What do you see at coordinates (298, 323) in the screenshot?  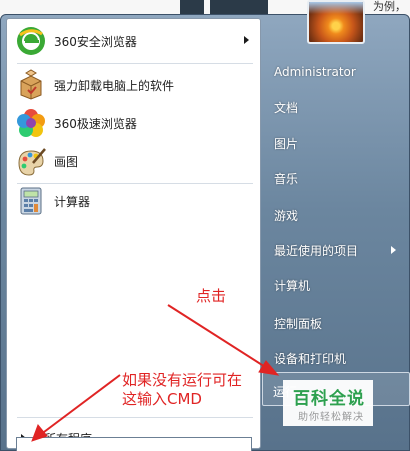 I see `right-item-control-panel: 控制面板` at bounding box center [298, 323].